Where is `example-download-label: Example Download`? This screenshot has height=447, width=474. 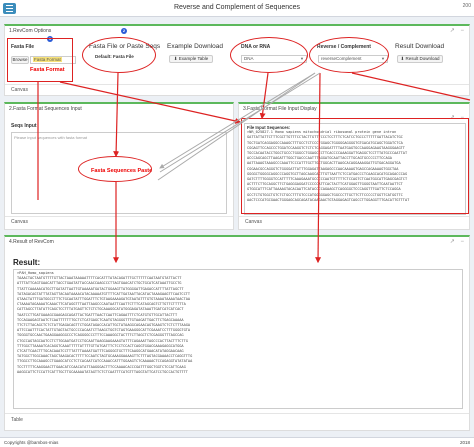 example-download-label: Example Download is located at coordinates (195, 46).